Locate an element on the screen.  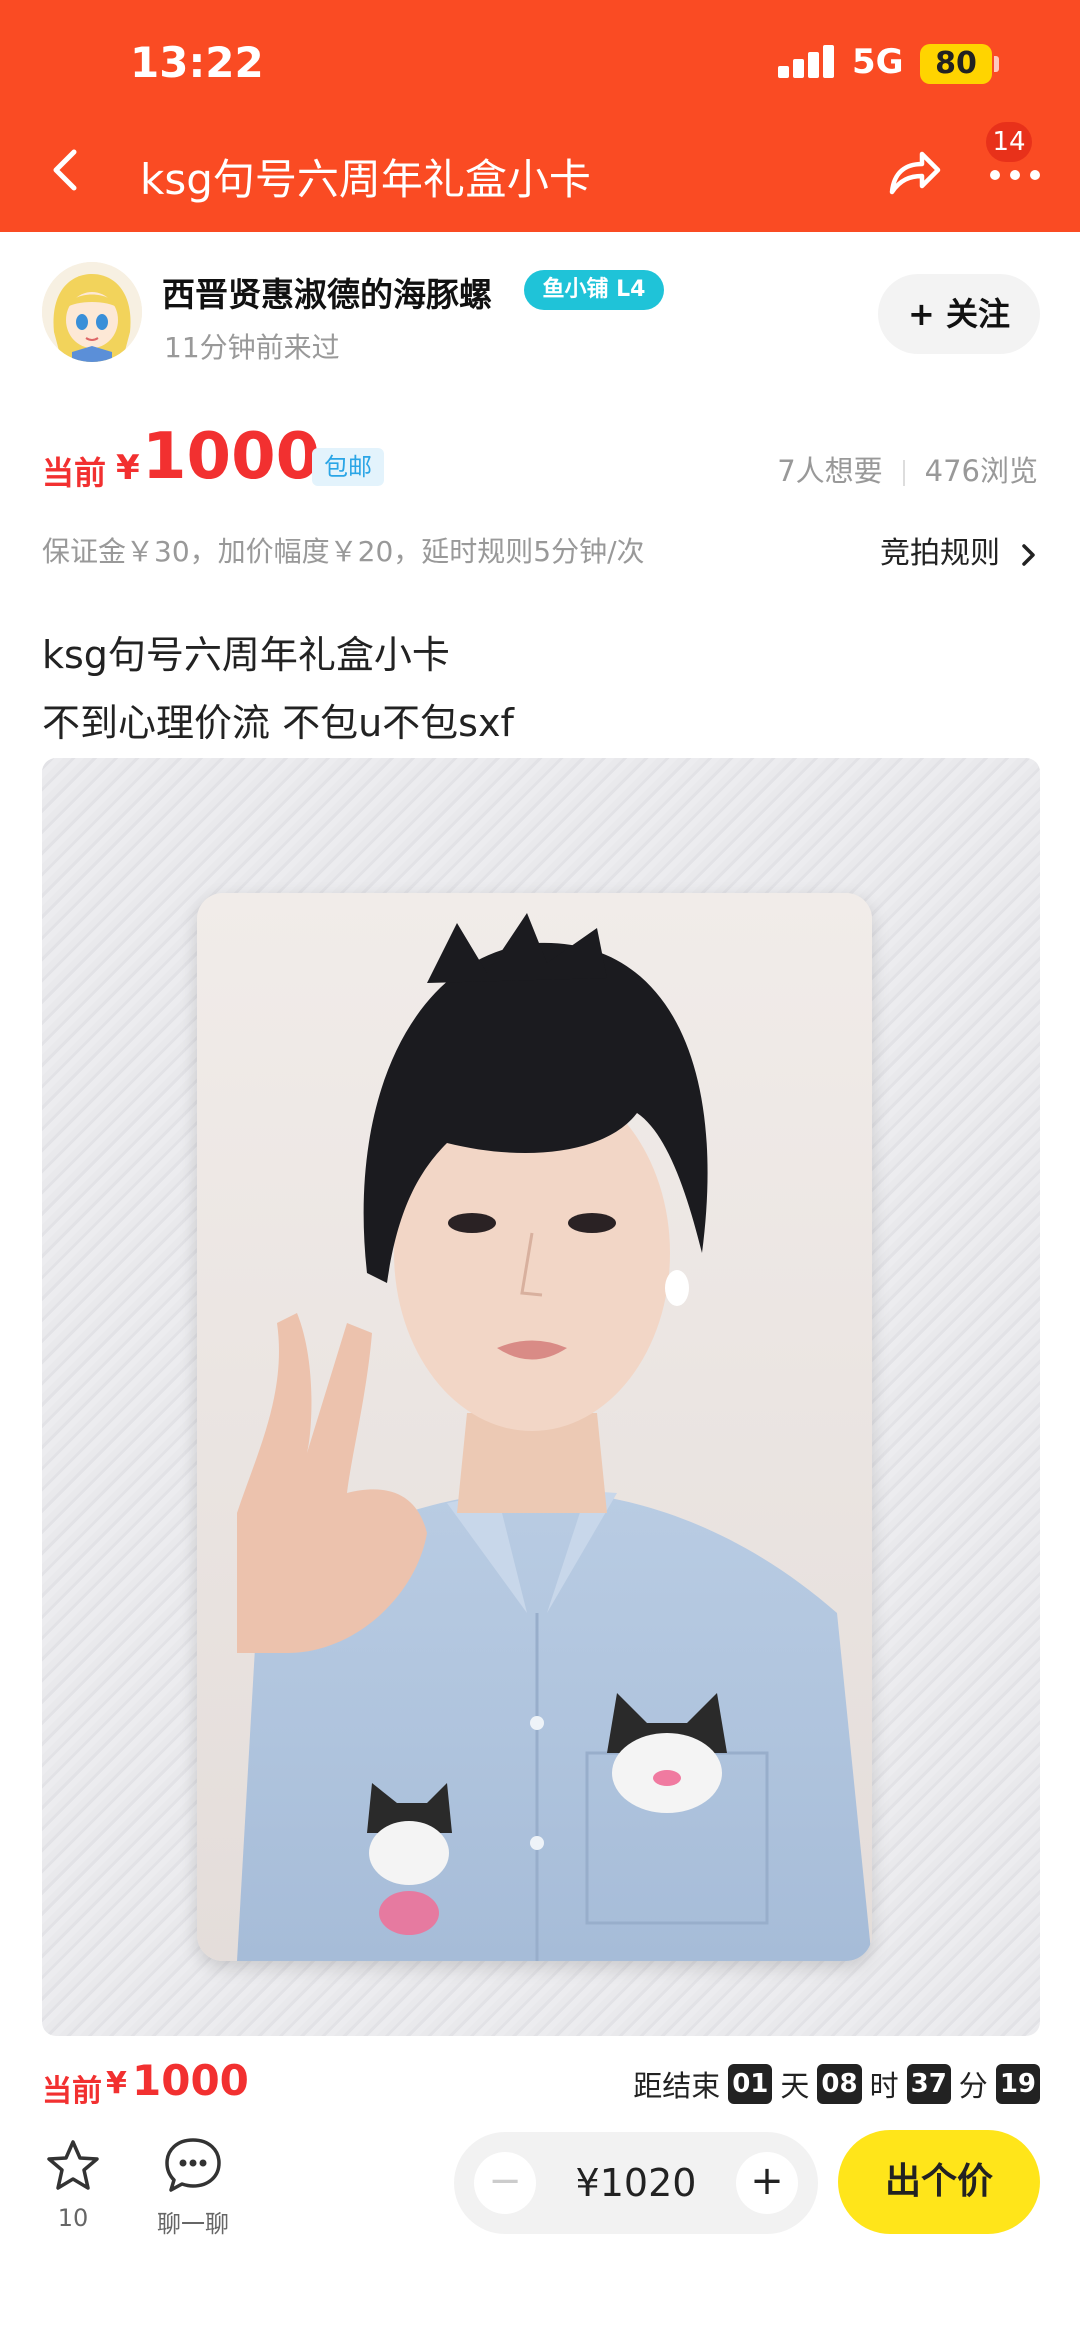
back-arrow-icon is located at coordinates (68, 170).